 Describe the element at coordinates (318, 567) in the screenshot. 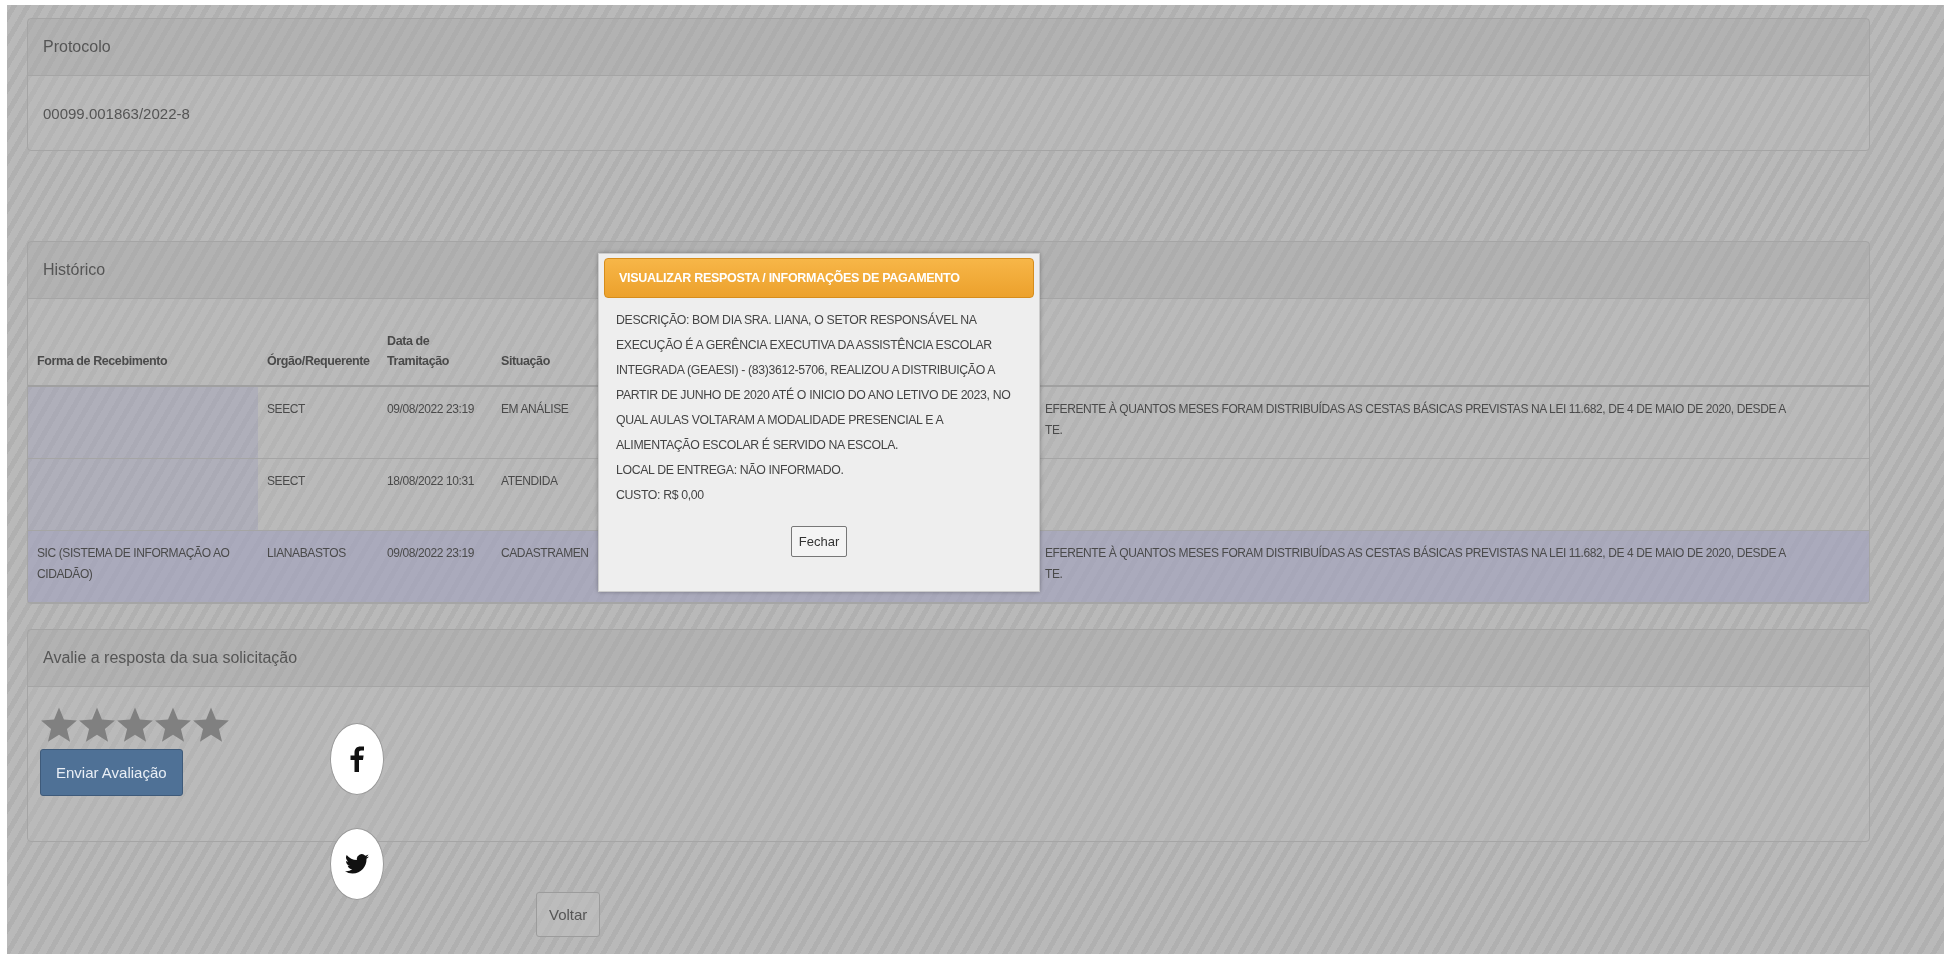

I see `table-cell: LIANABASTOS` at that location.